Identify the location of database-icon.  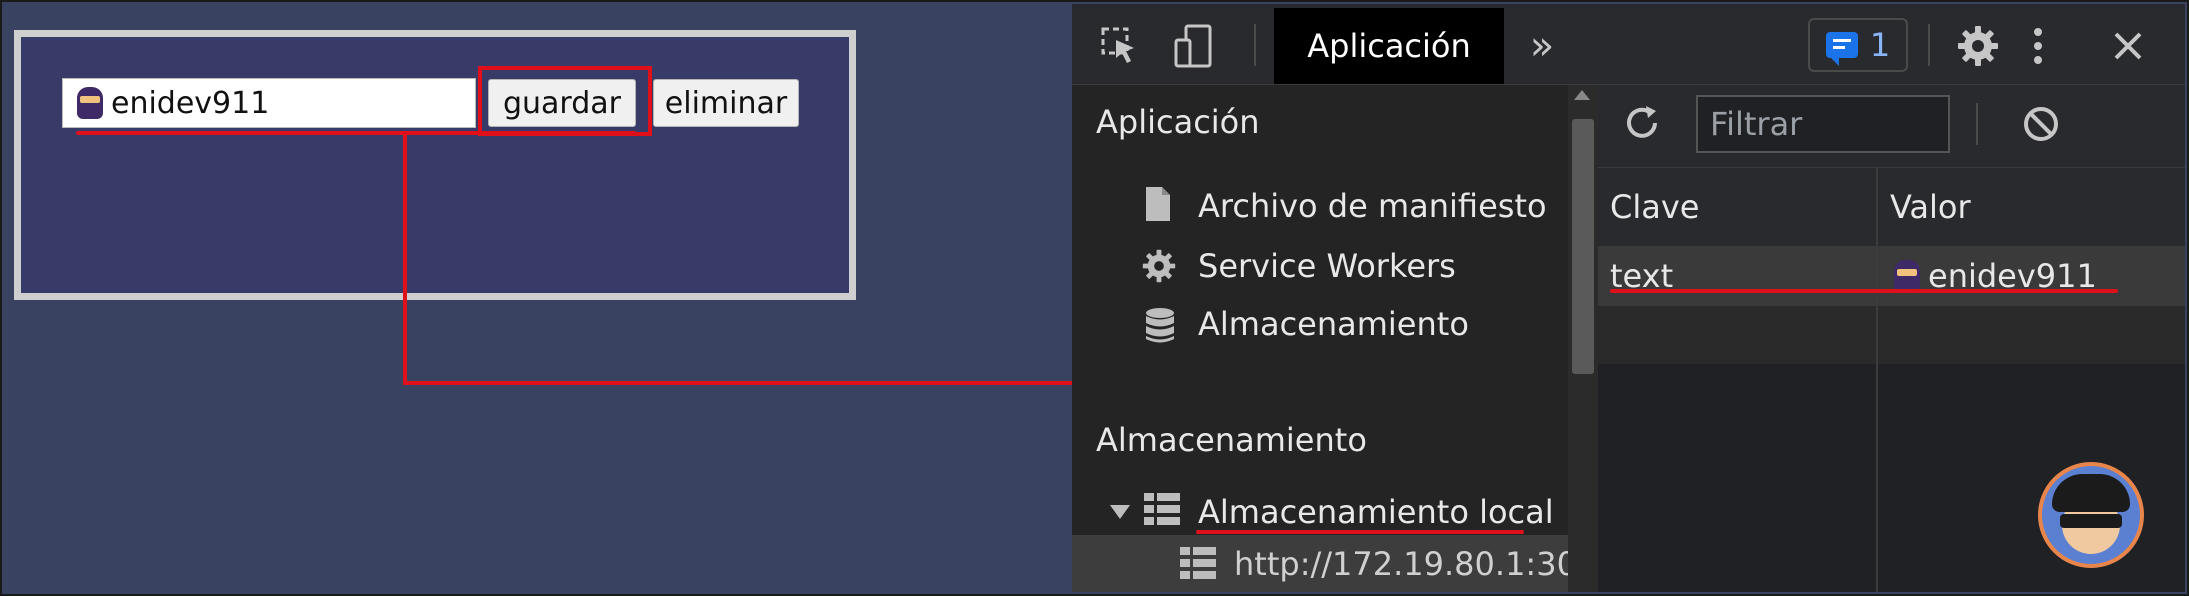
(1160, 330).